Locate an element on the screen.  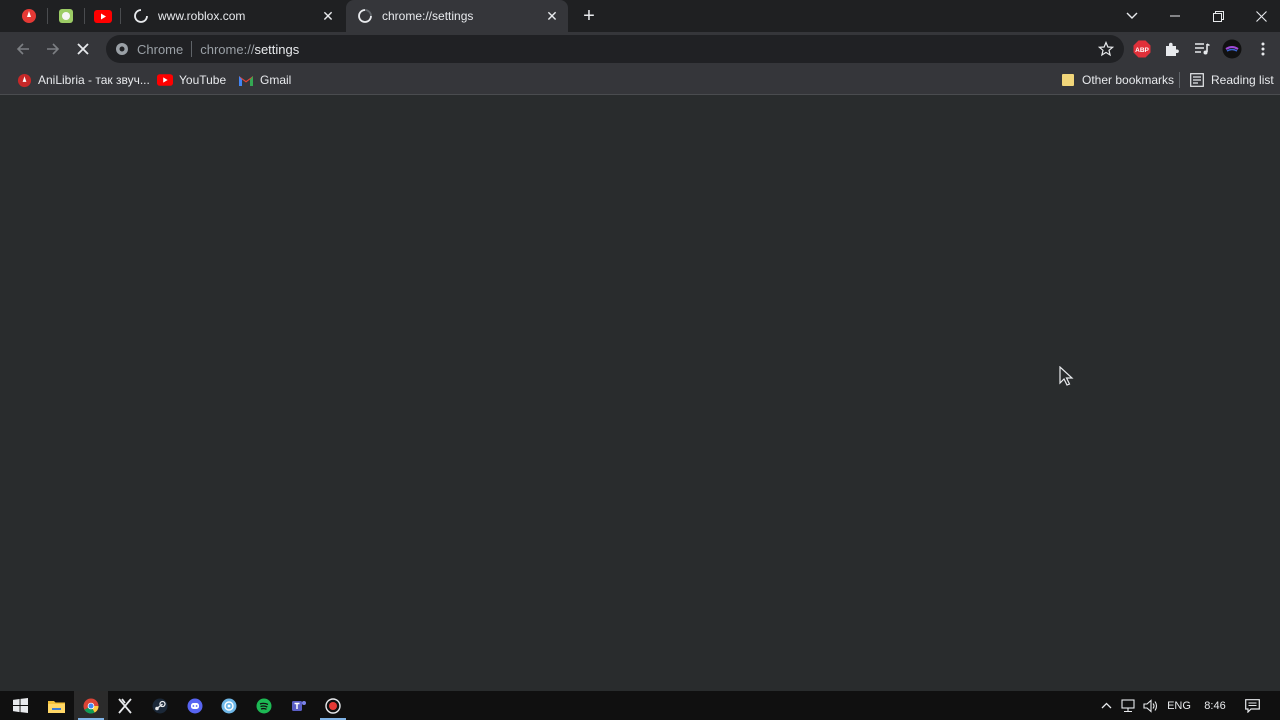
stop-button is located at coordinates (83, 49).